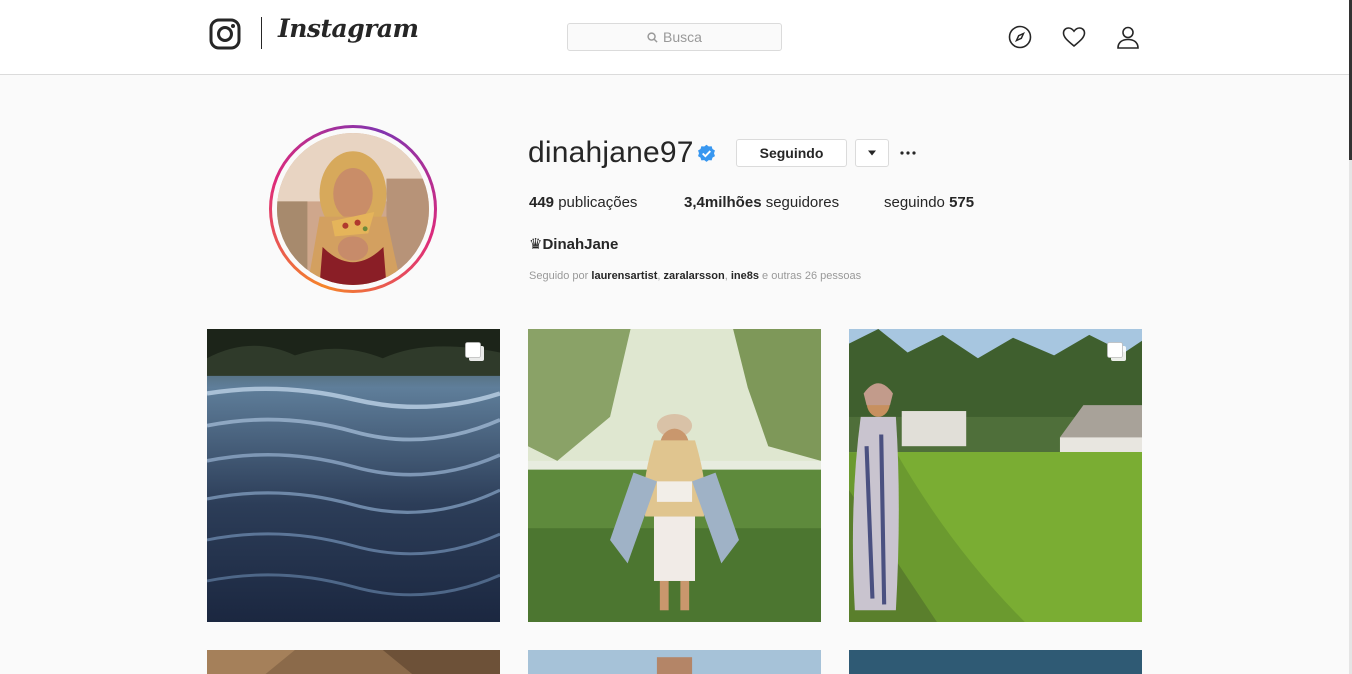  I want to click on caret-down-icon, so click(872, 153).